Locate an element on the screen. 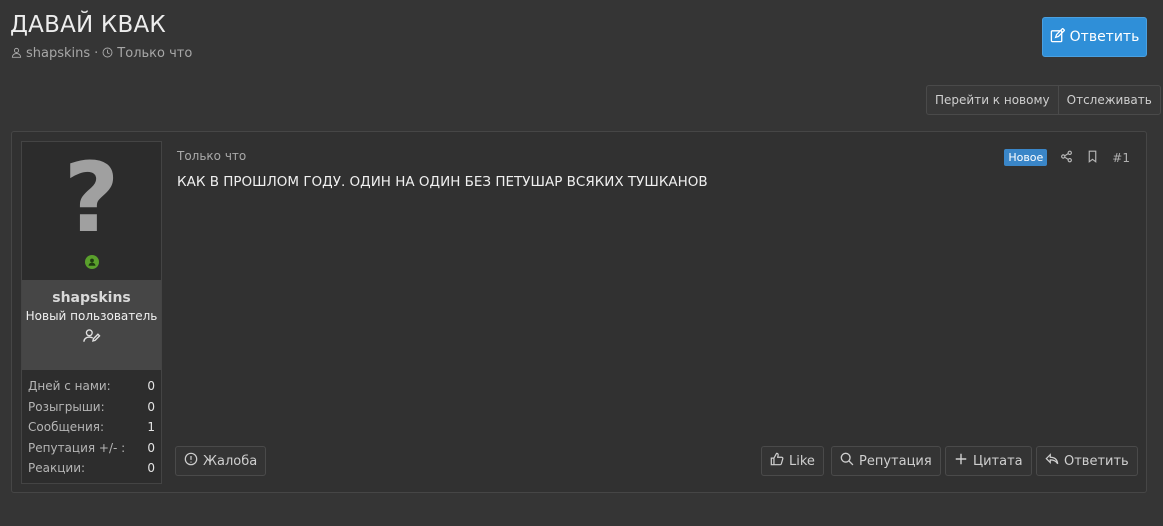 This screenshot has width=1163, height=526. user-icon is located at coordinates (16, 53).